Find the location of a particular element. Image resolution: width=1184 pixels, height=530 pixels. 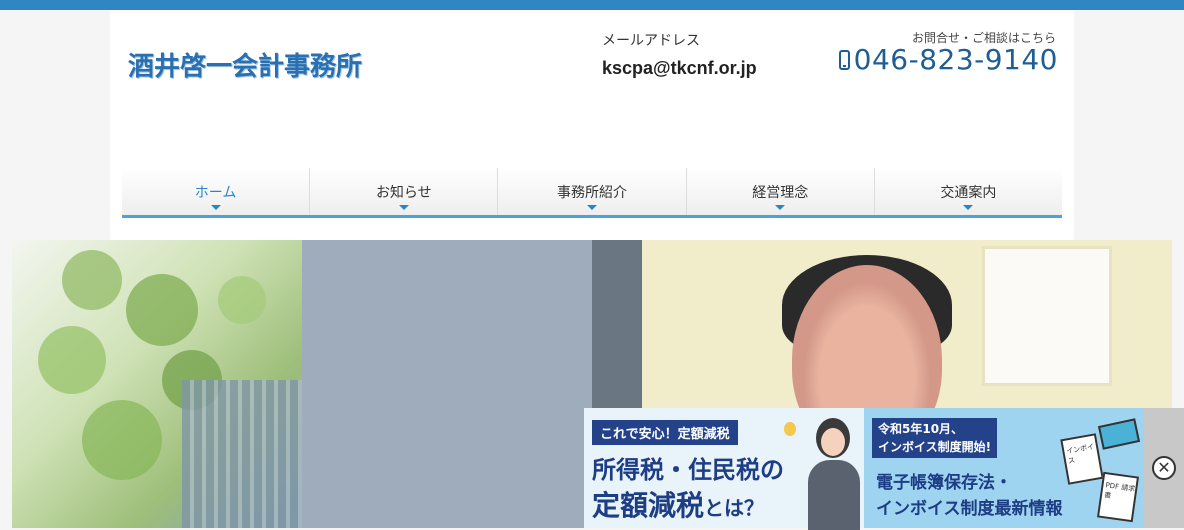

document-icon: インボイス is located at coordinates (1082, 459).